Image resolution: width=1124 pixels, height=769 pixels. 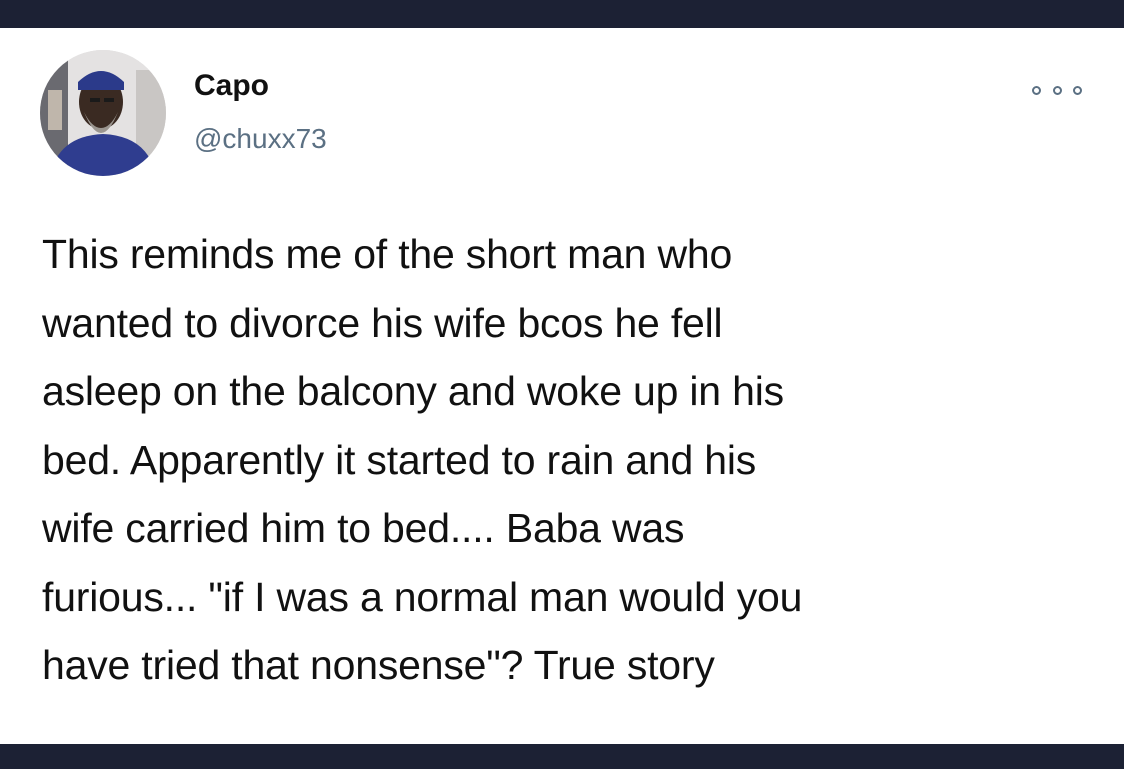 I want to click on avatar, so click(x=103, y=113).